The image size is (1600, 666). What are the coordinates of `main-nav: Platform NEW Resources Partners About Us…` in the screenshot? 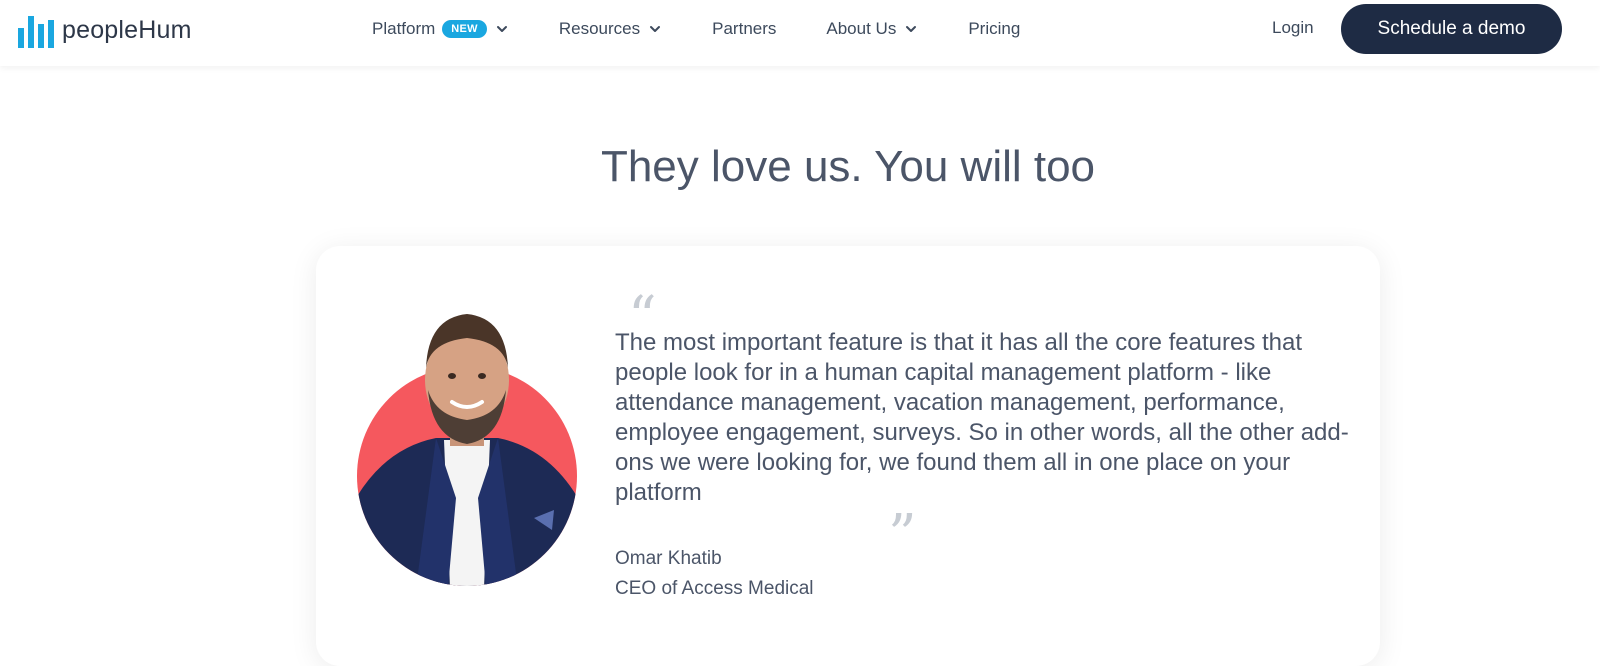 It's located at (696, 29).